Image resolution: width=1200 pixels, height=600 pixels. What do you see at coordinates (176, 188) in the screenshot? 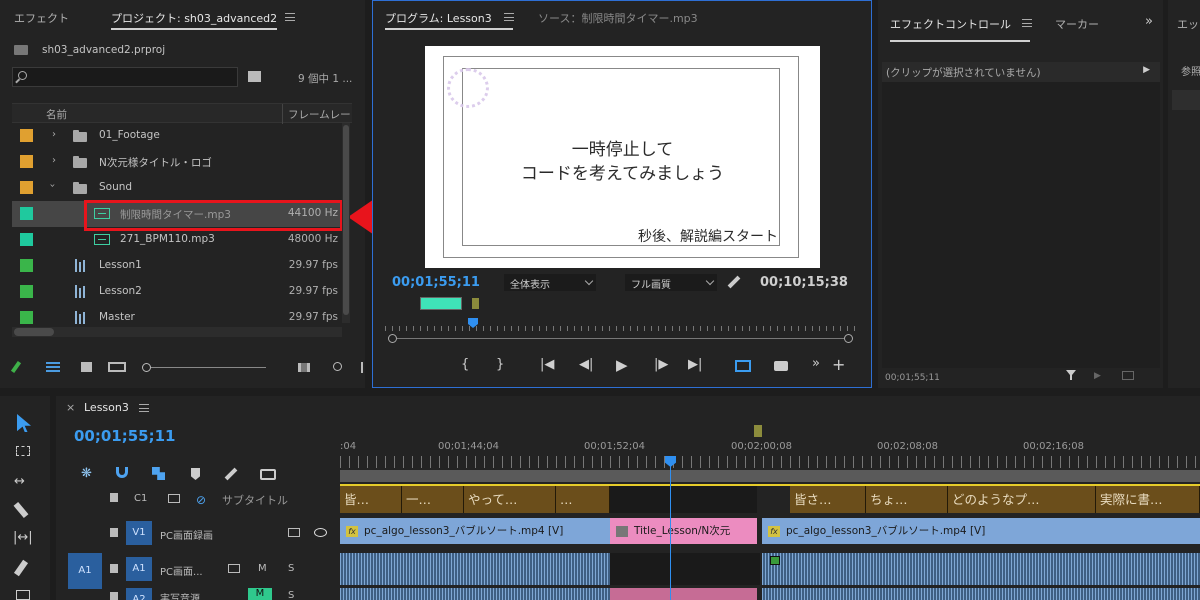
I see `list-item: › Sound` at bounding box center [176, 188].